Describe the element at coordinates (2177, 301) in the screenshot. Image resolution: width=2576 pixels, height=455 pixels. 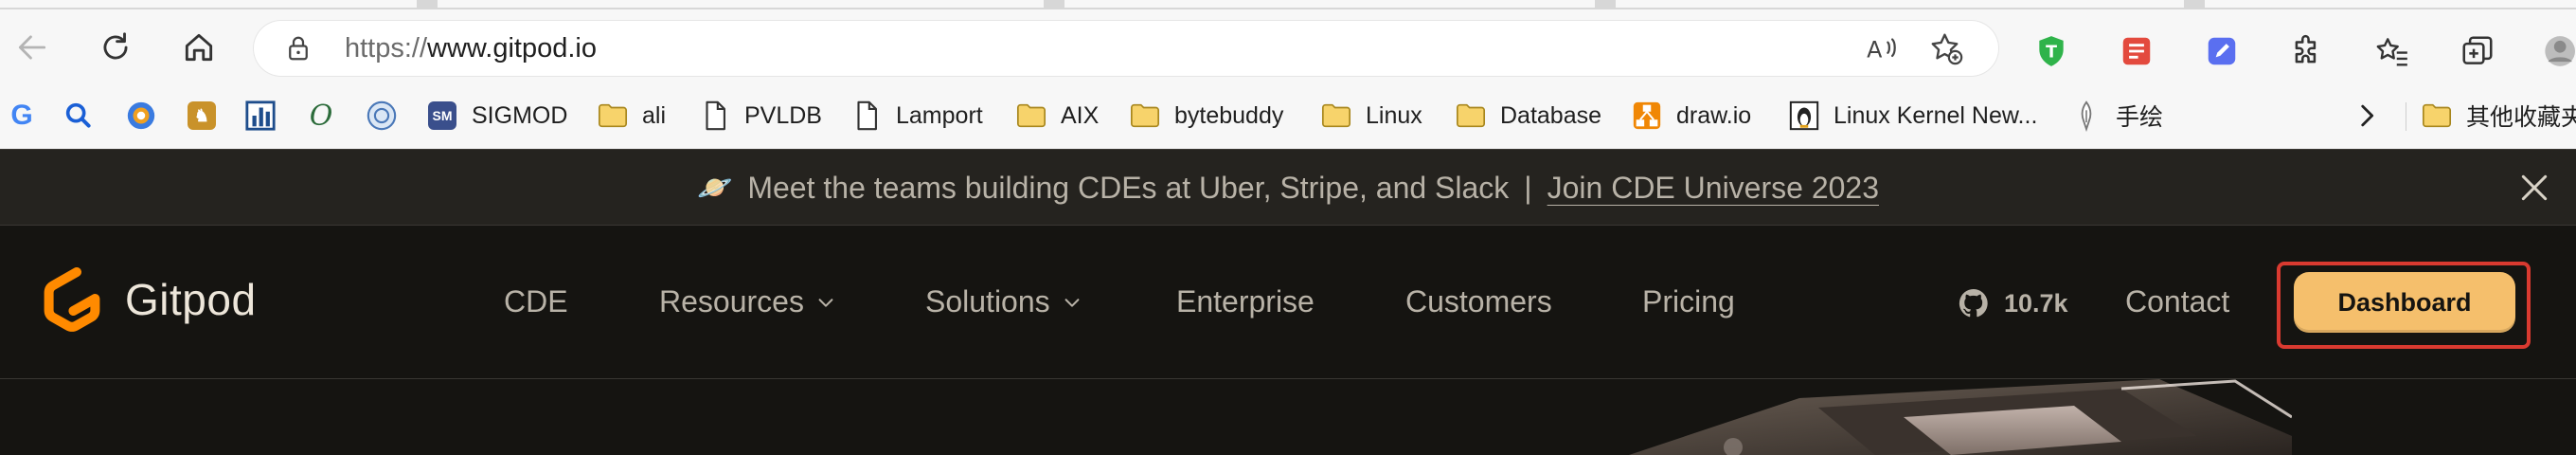
I see `contact-link: Contact` at that location.